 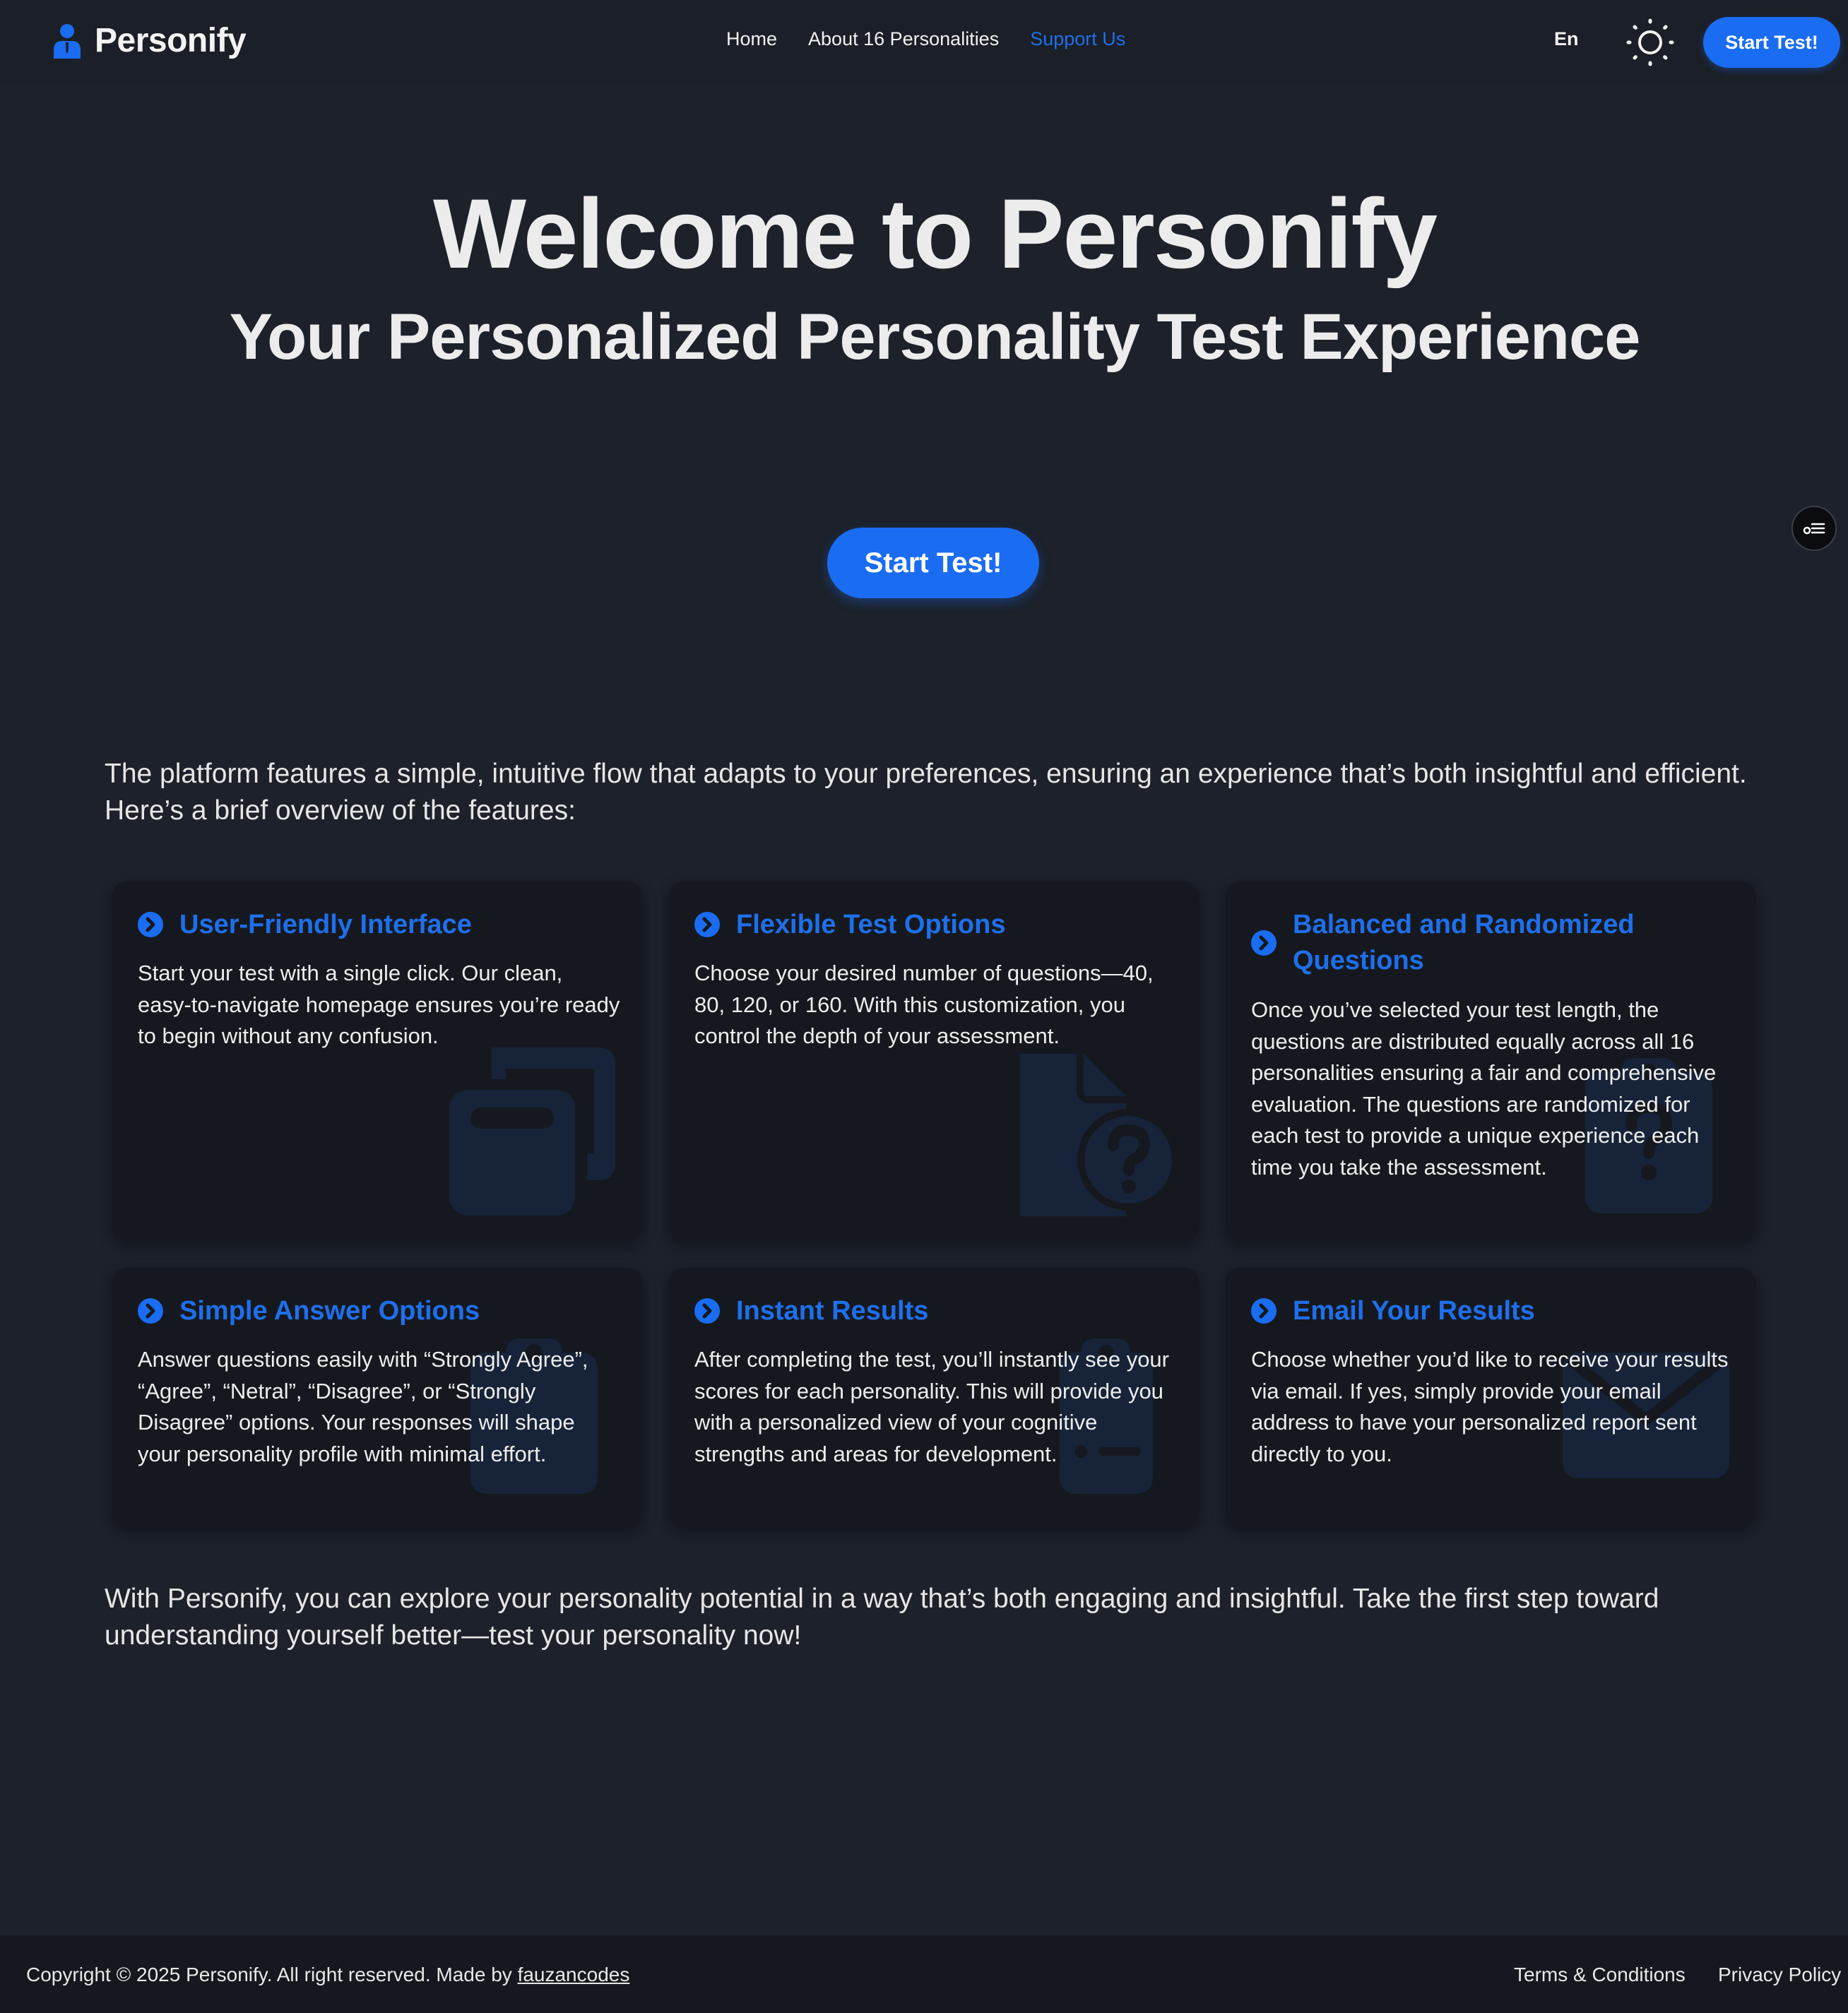 What do you see at coordinates (871, 924) in the screenshot?
I see `feature-title: Flexible Test Options` at bounding box center [871, 924].